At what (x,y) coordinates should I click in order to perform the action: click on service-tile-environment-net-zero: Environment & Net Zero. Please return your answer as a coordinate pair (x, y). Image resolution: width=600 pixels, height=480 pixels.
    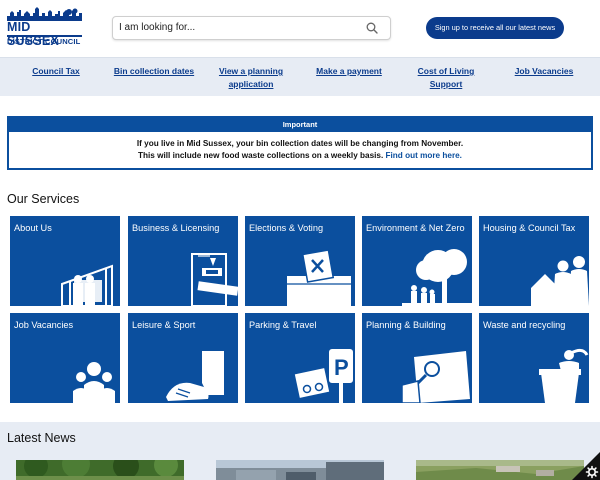
    Looking at the image, I should click on (417, 261).